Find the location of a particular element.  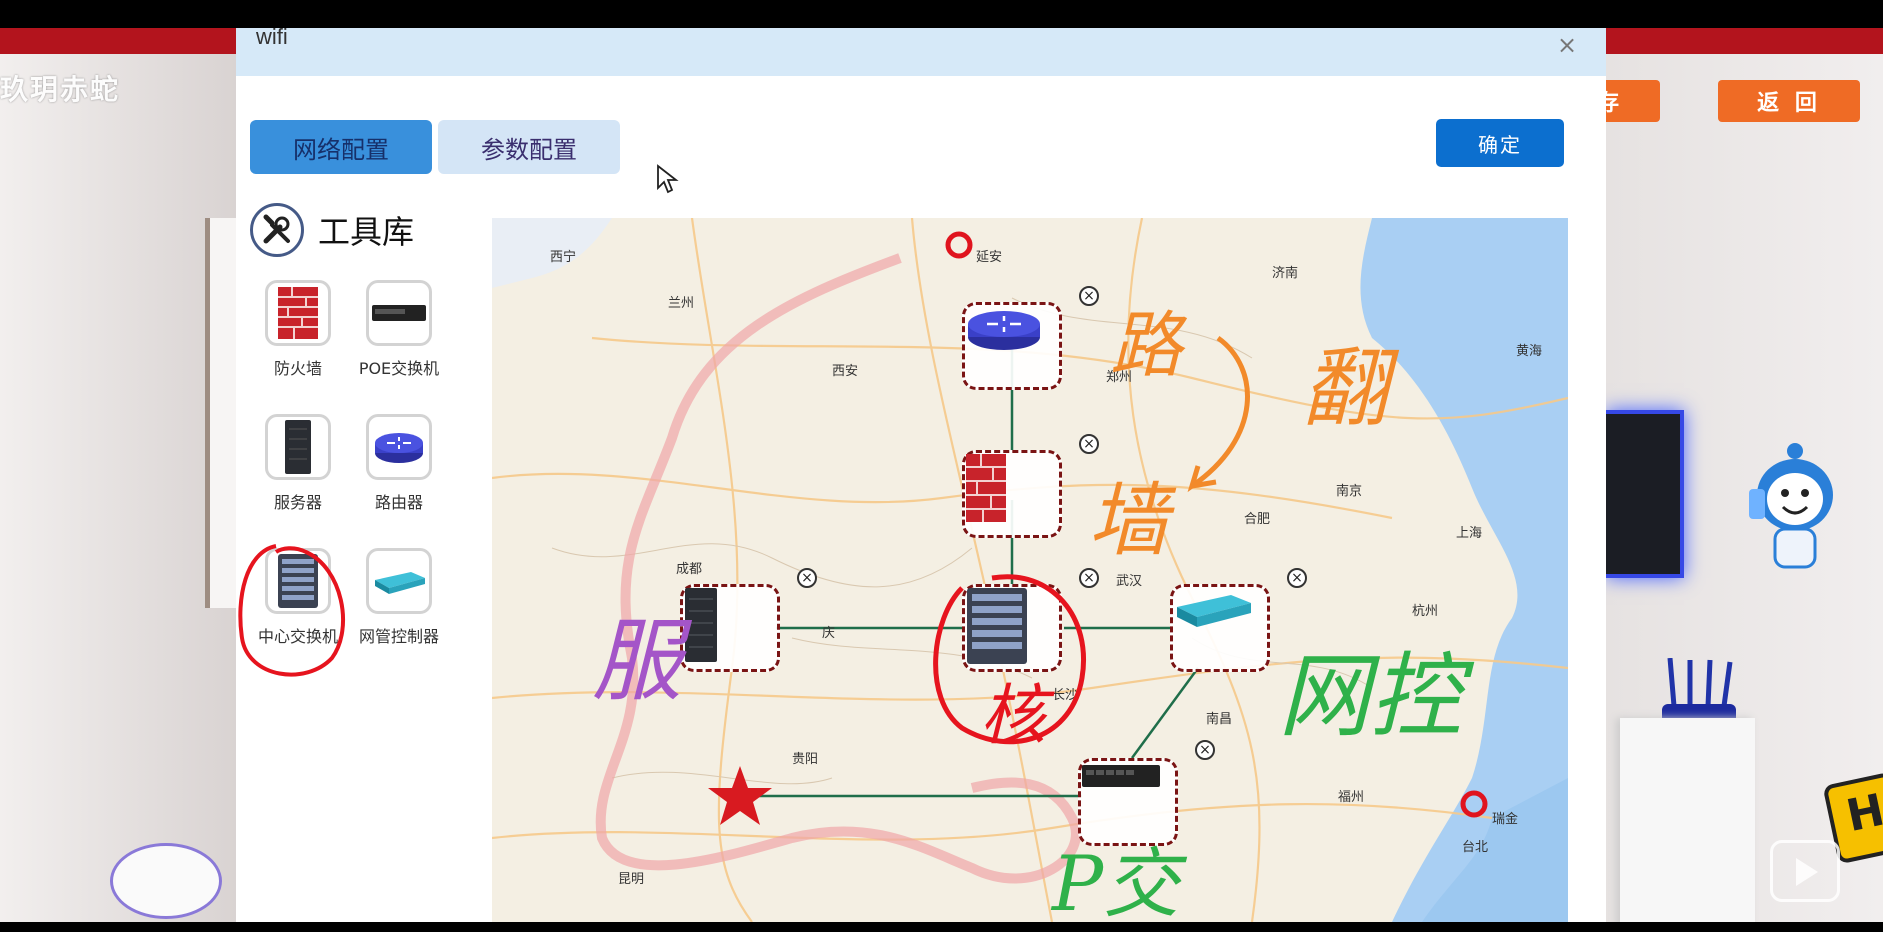

back-button: 返 回 is located at coordinates (1789, 101).